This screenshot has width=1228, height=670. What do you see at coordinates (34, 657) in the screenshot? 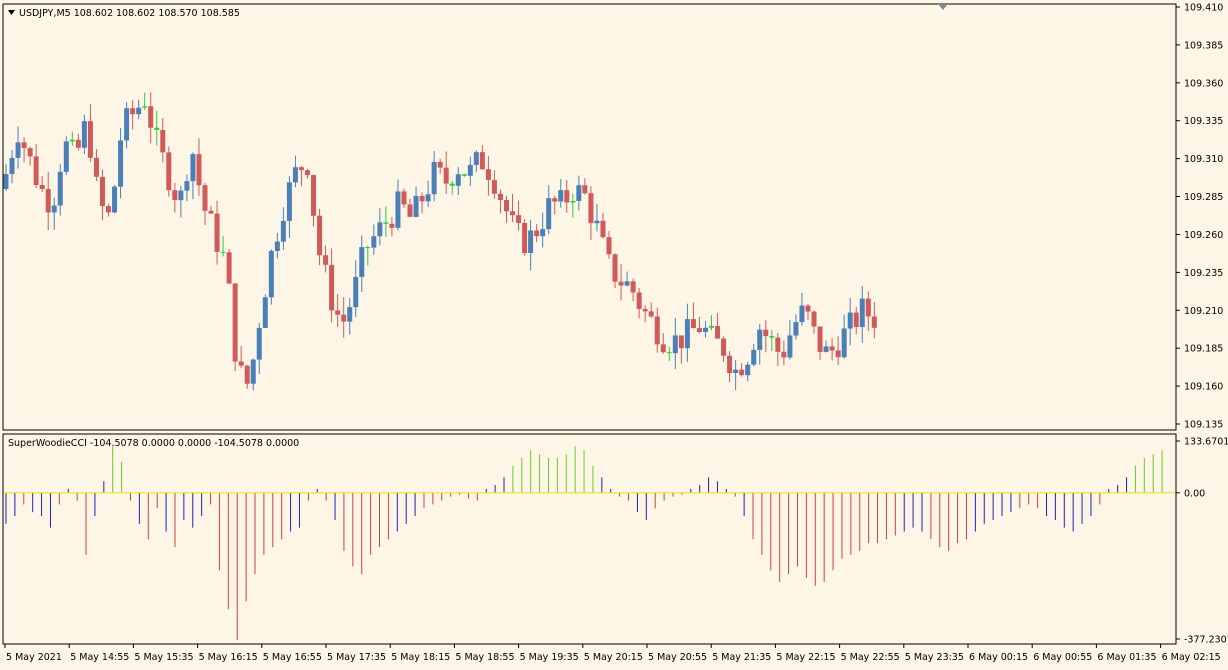
I see `time-tick-label: 5 May 2021` at bounding box center [34, 657].